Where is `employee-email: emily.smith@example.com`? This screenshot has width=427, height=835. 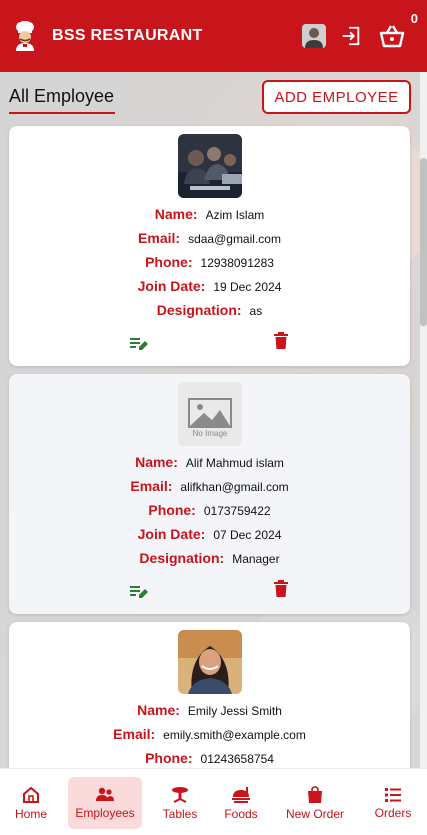 employee-email: emily.smith@example.com is located at coordinates (234, 735).